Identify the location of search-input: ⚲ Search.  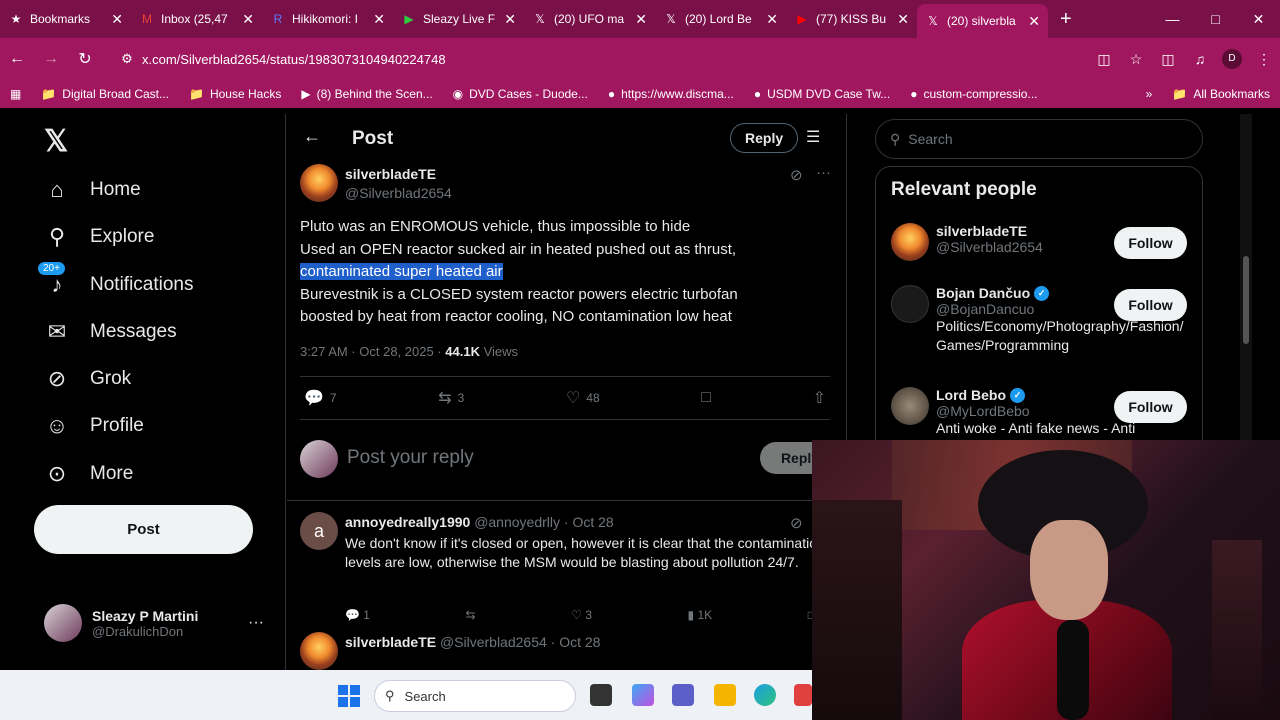
(1039, 139).